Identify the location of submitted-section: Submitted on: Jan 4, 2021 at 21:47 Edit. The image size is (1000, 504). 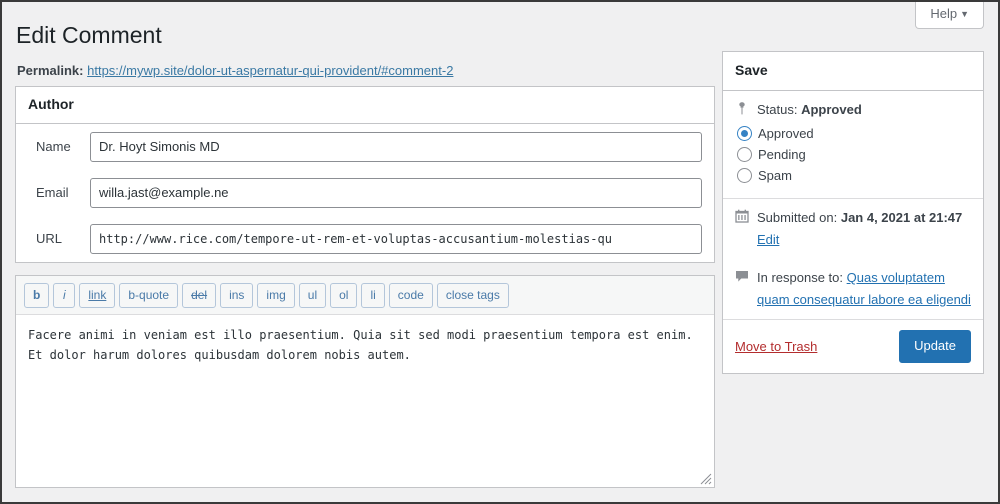
(853, 228).